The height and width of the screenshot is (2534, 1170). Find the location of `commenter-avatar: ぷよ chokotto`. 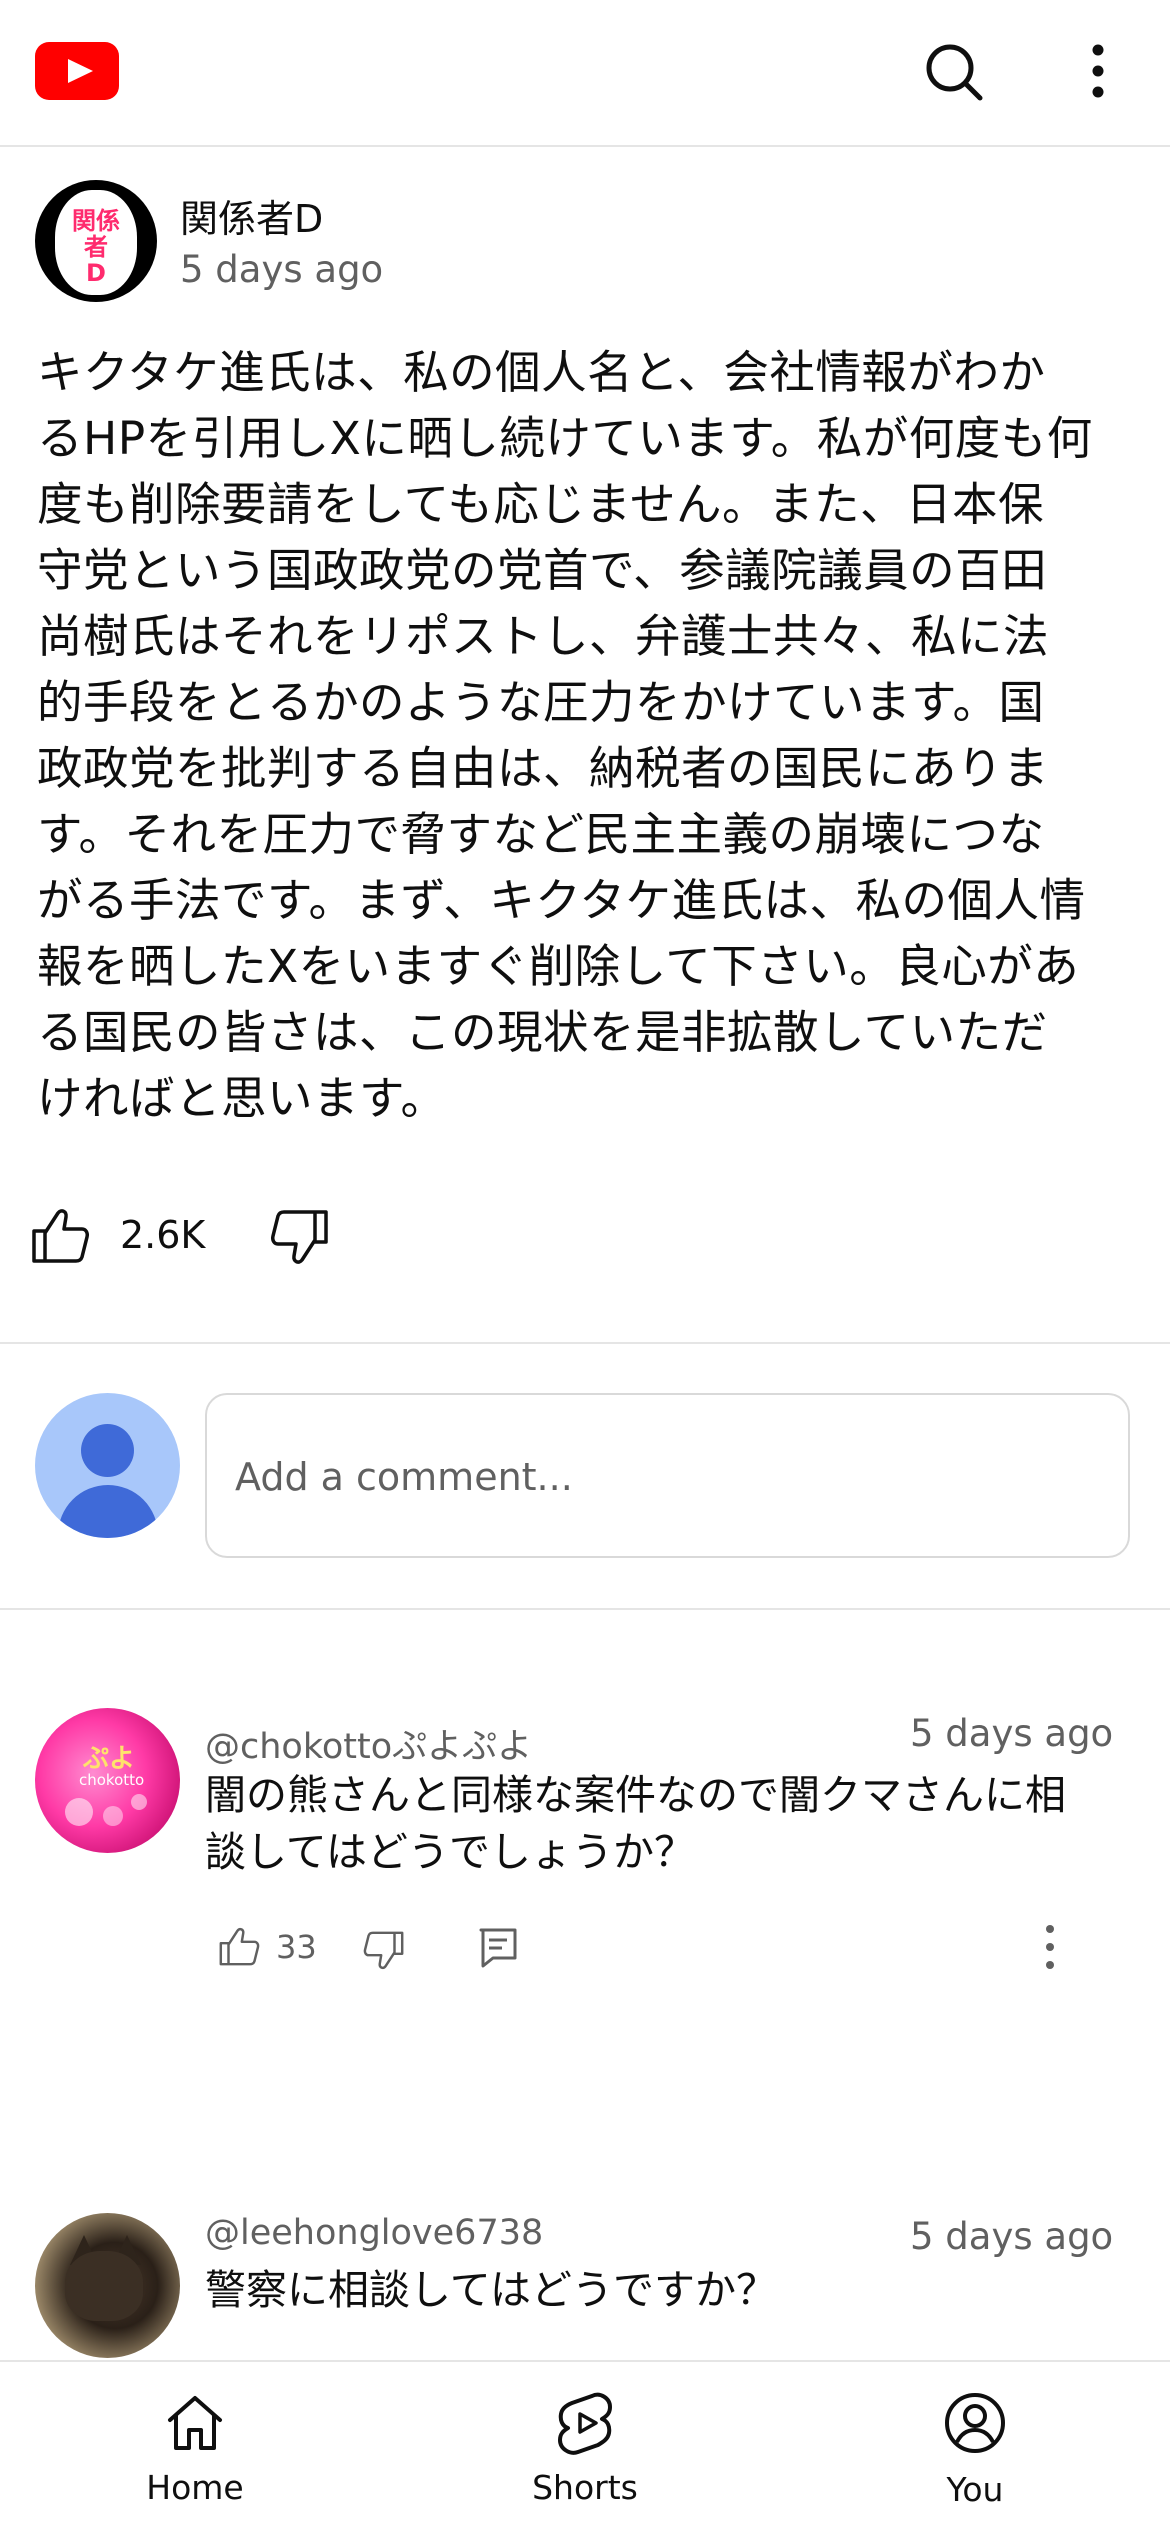

commenter-avatar: ぷよ chokotto is located at coordinates (107, 1780).